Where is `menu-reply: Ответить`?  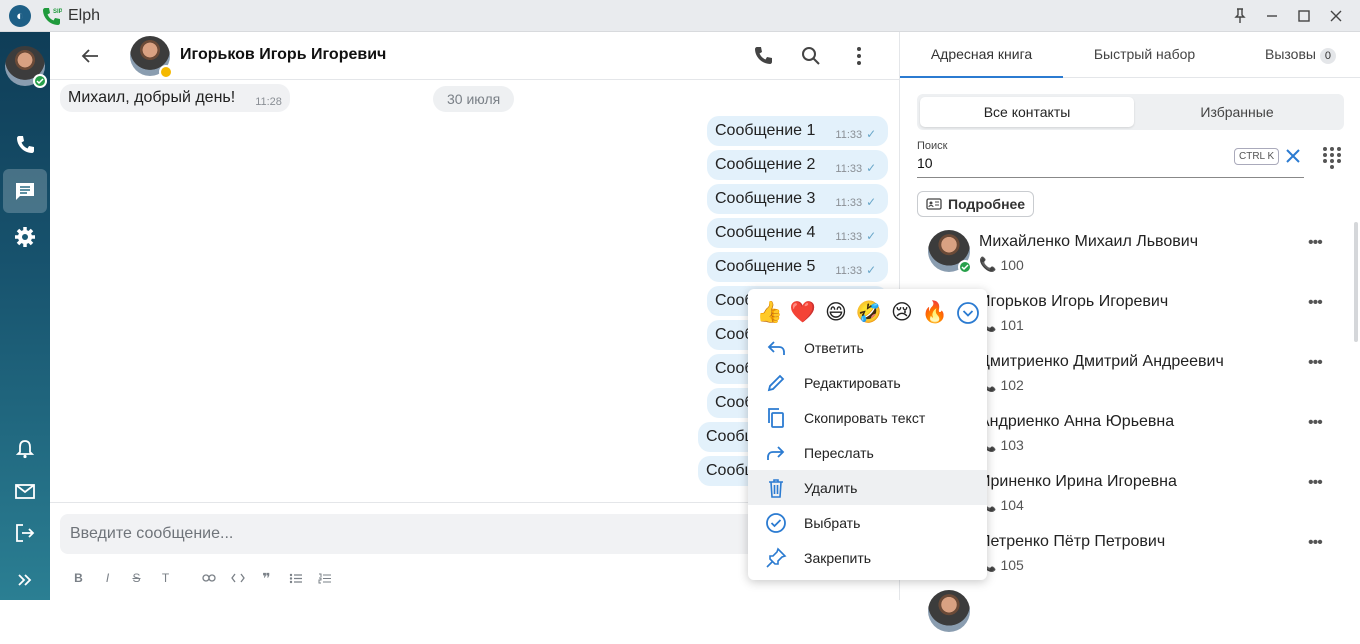
menu-reply: Ответить is located at coordinates (867, 347).